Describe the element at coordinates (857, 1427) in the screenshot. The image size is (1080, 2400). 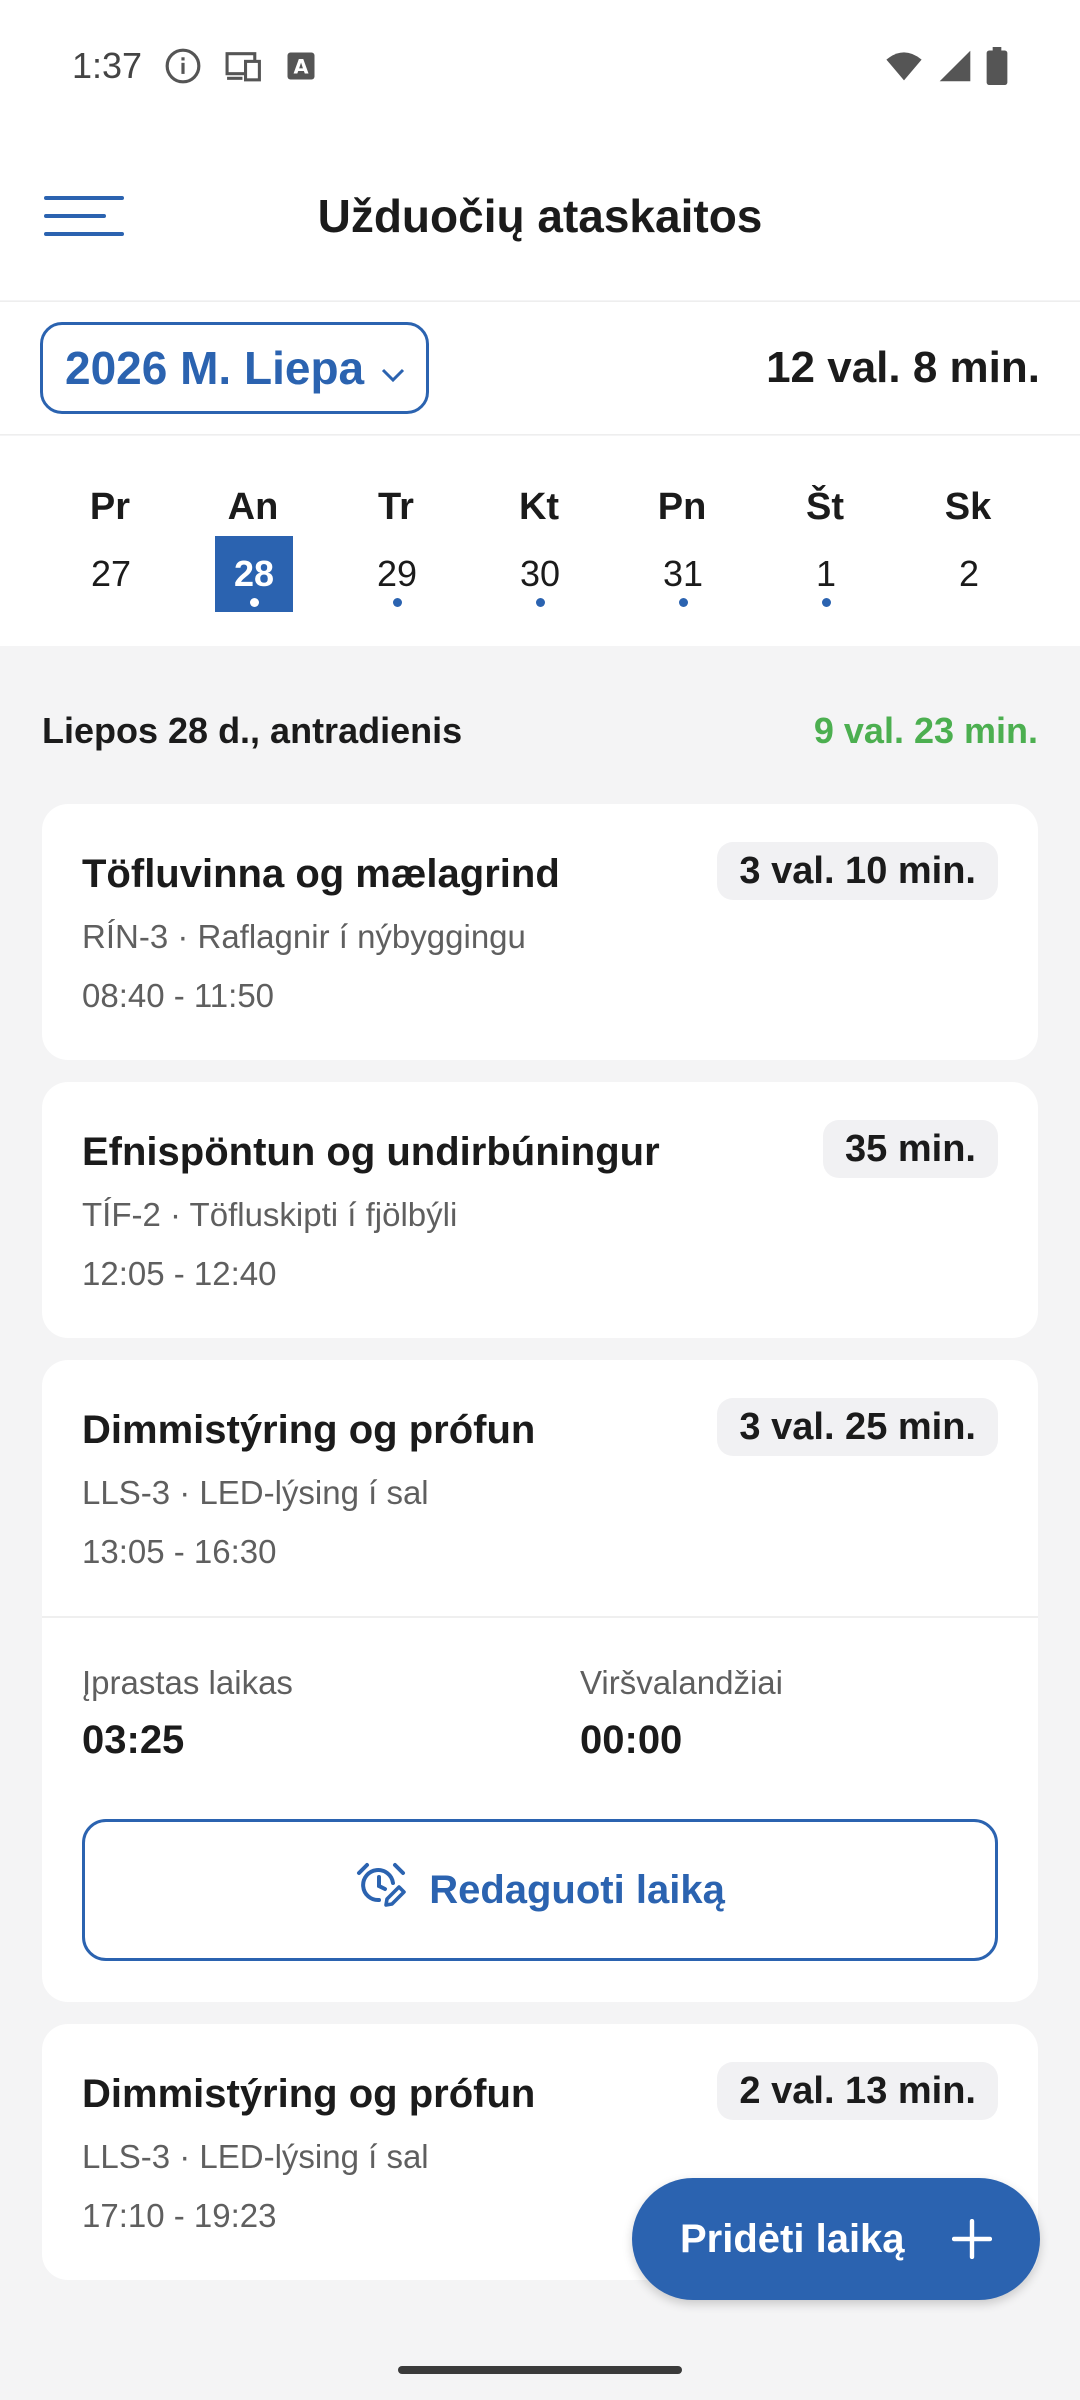
I see `entry-duration-badge: 3 val. 25 min.` at that location.